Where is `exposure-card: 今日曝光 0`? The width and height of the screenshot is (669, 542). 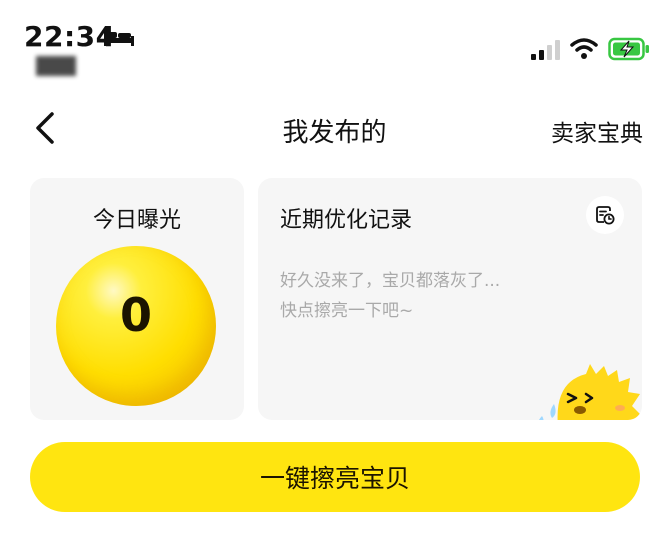 exposure-card: 今日曝光 0 is located at coordinates (137, 299).